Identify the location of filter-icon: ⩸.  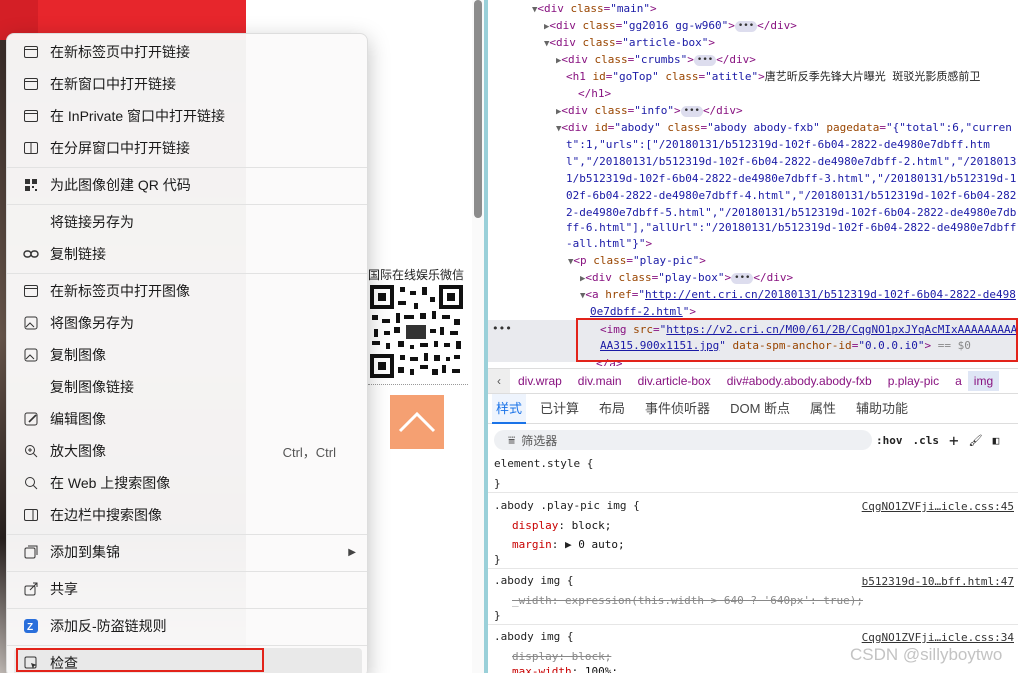
(512, 439).